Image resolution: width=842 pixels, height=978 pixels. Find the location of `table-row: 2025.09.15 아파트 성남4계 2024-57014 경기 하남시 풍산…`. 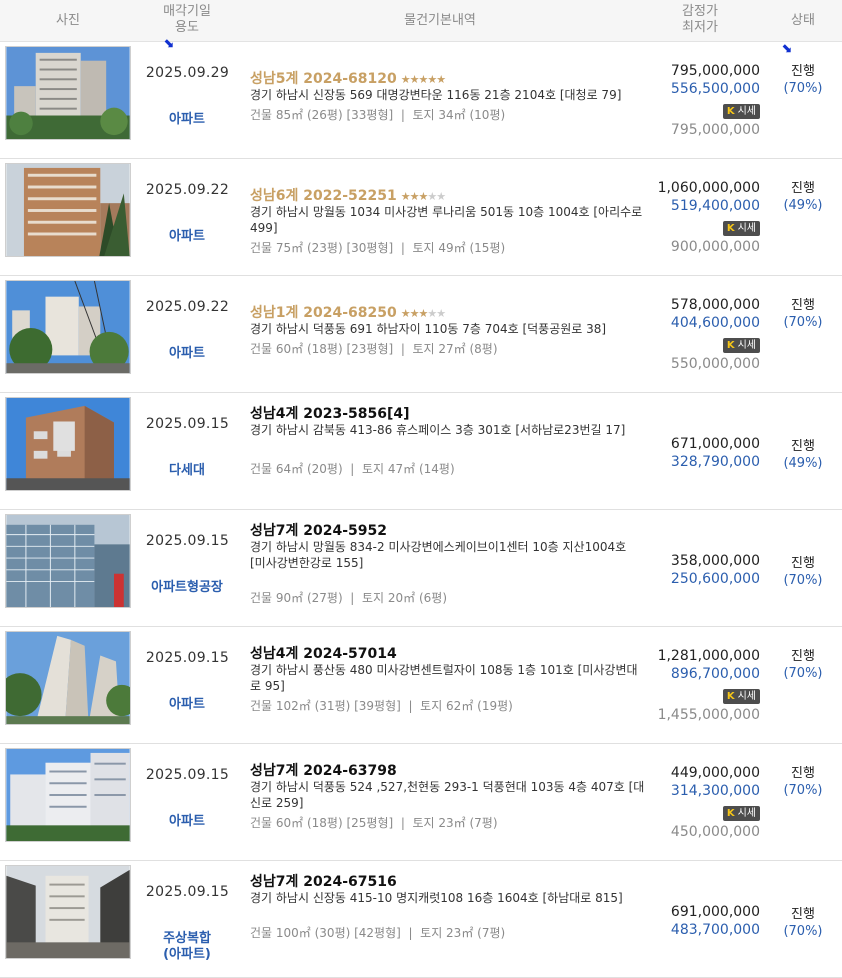

table-row: 2025.09.15 아파트 성남4계 2024-57014 경기 하남시 풍산… is located at coordinates (421, 685).